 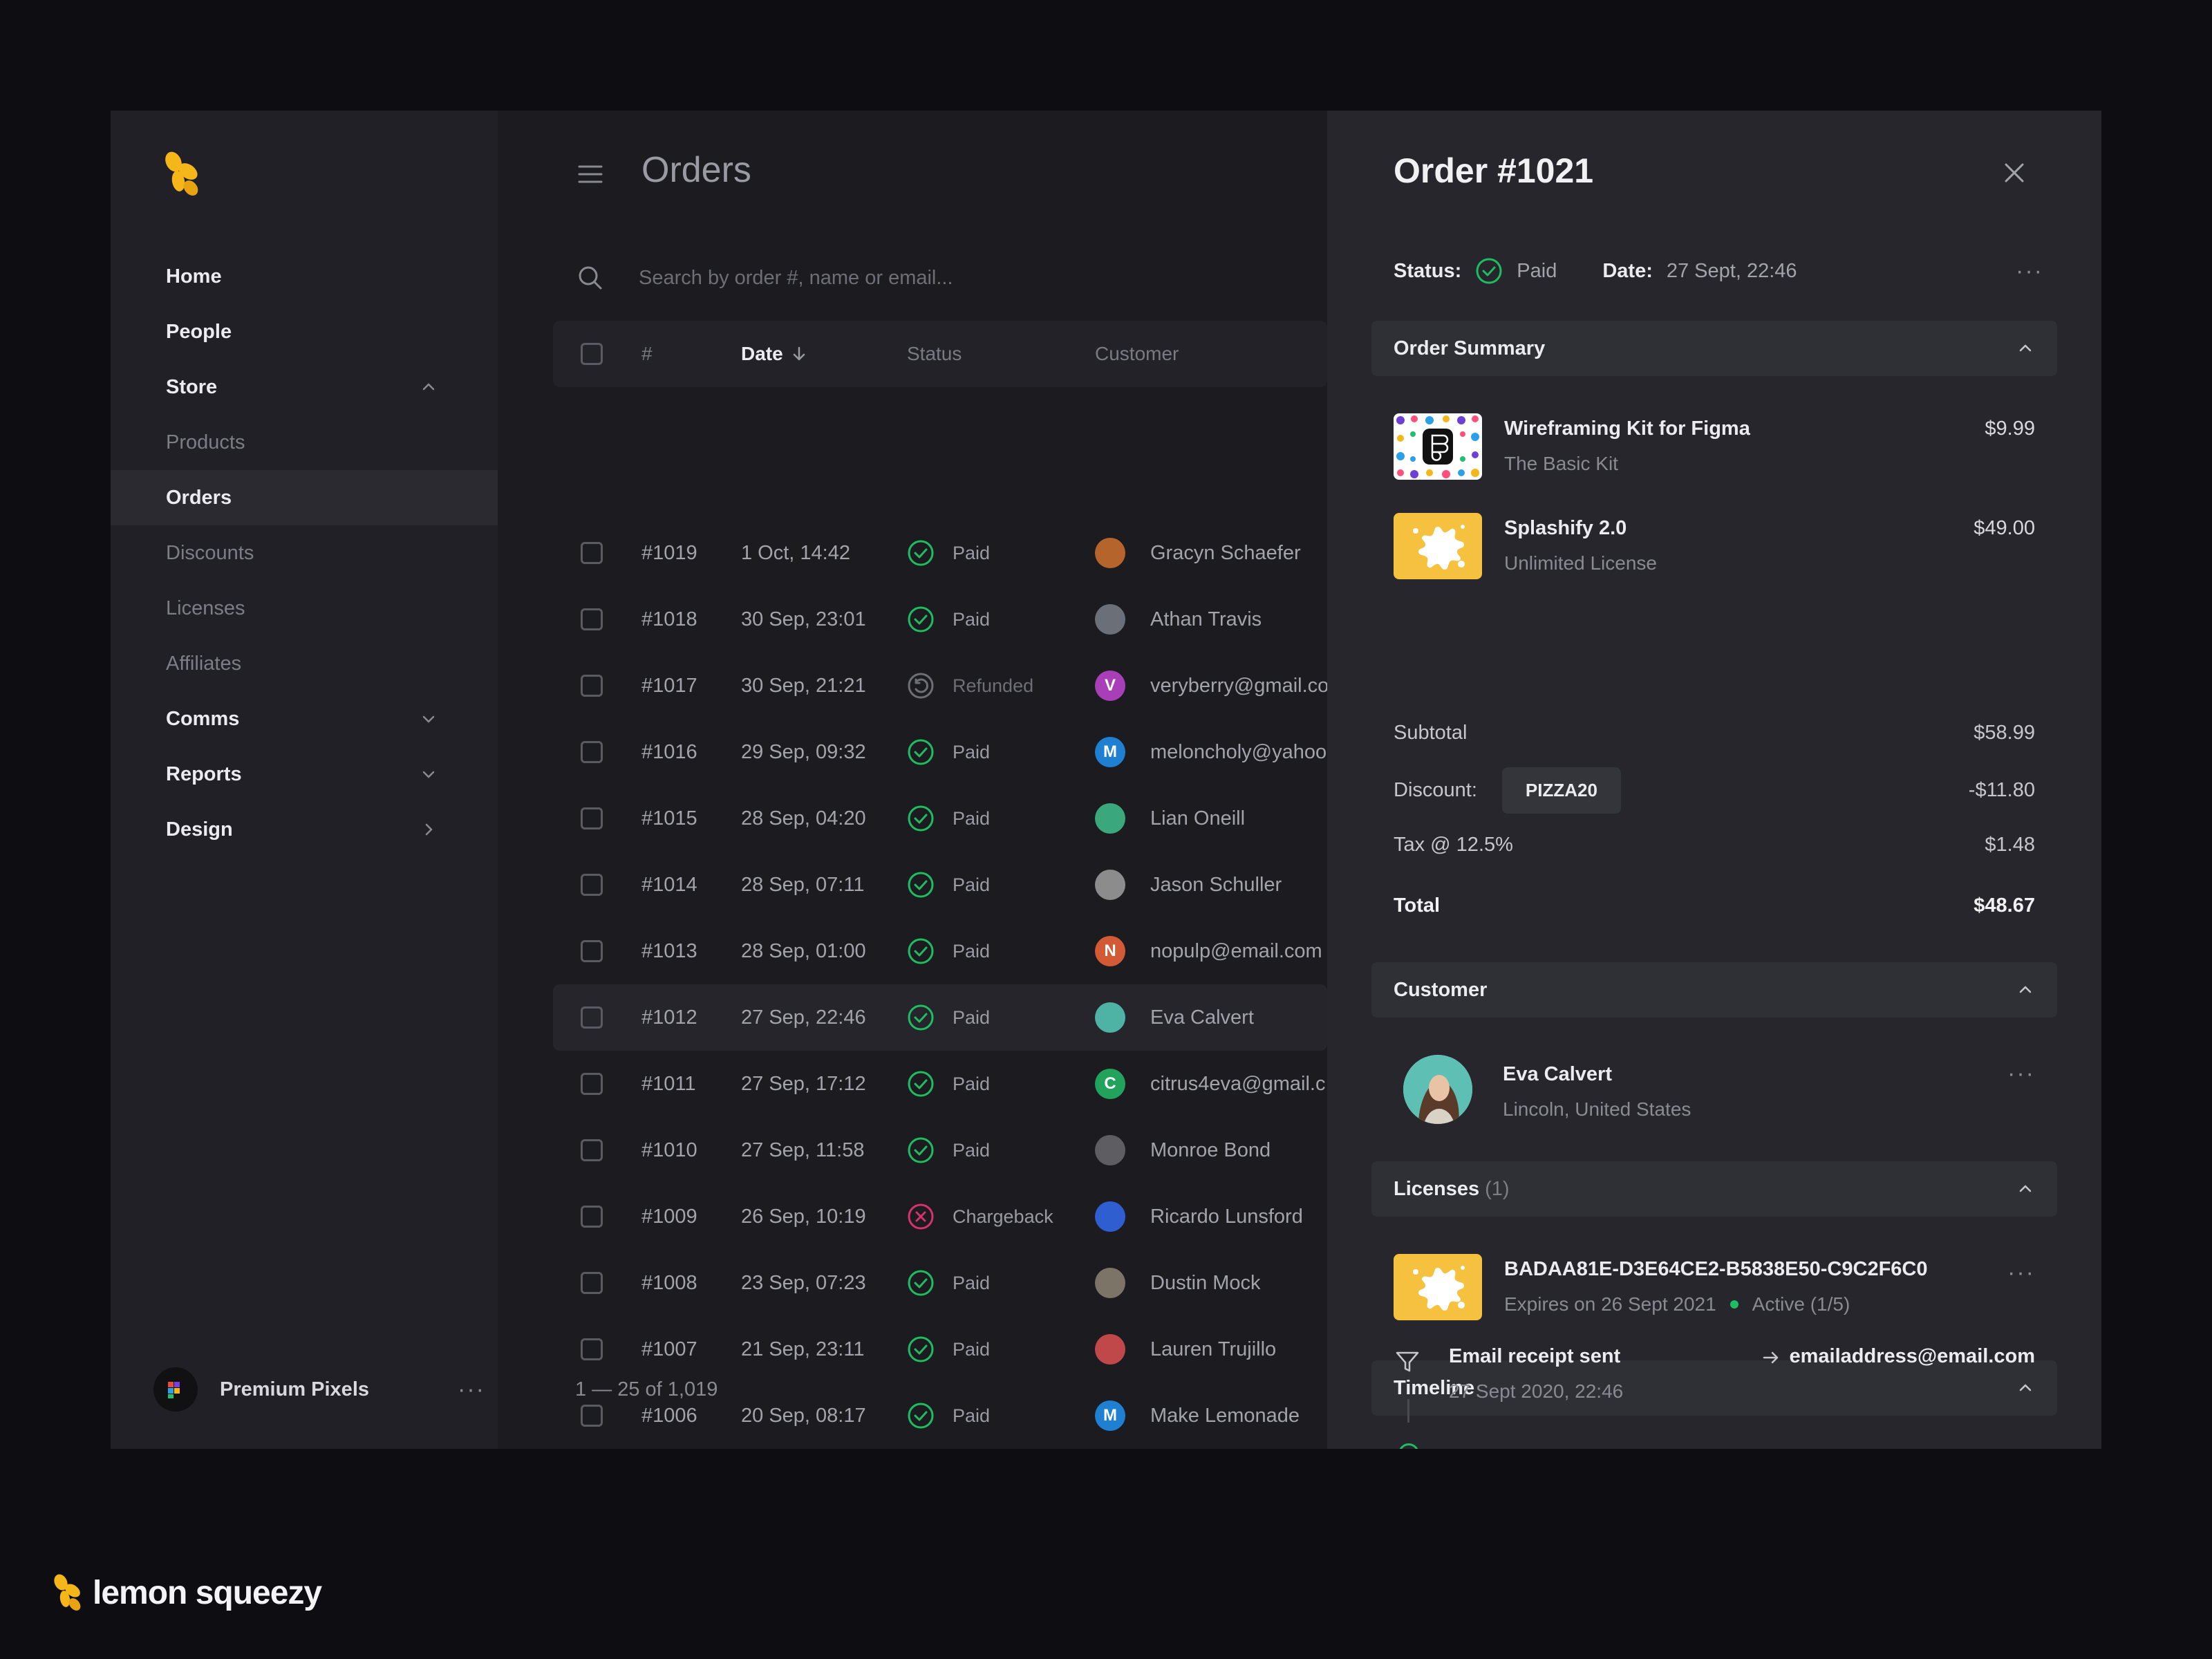 What do you see at coordinates (304, 442) in the screenshot?
I see `sidebar-item-products: Products` at bounding box center [304, 442].